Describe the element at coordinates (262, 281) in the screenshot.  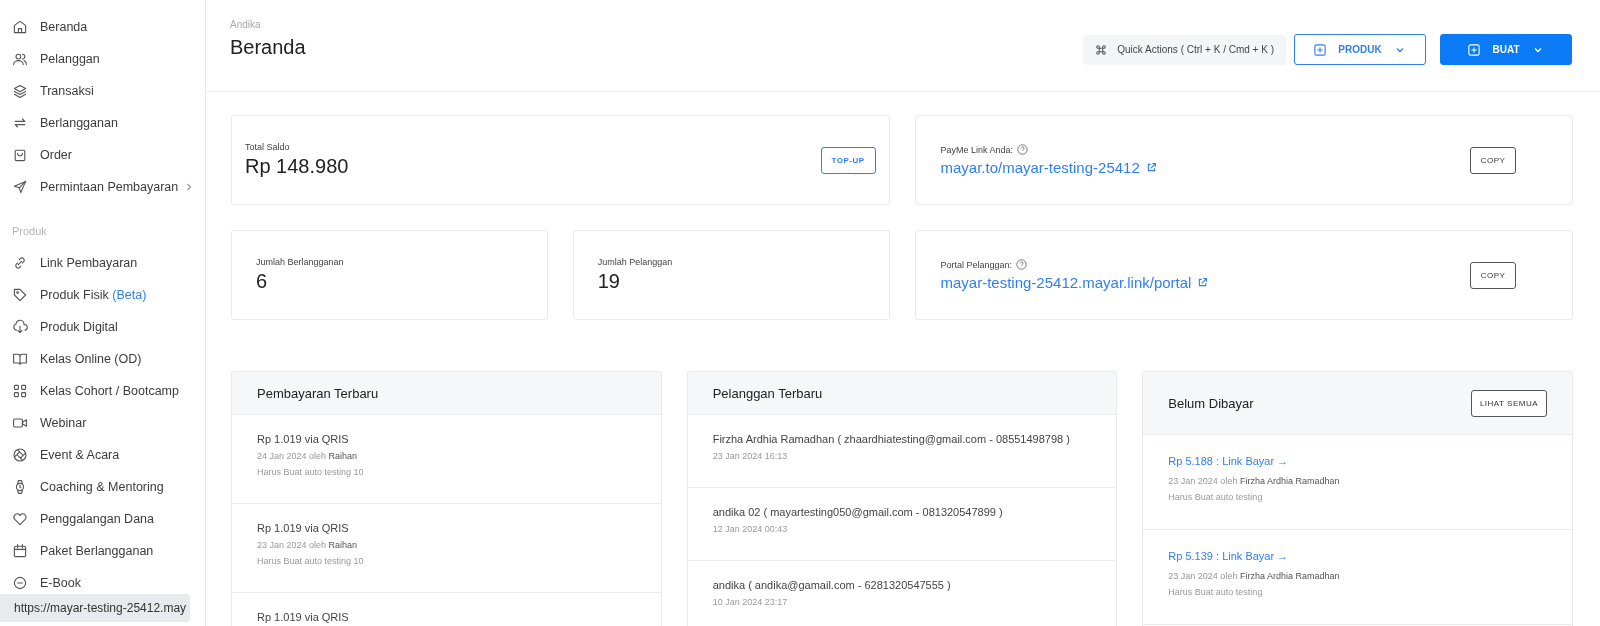
I see `stat-value: 6` at that location.